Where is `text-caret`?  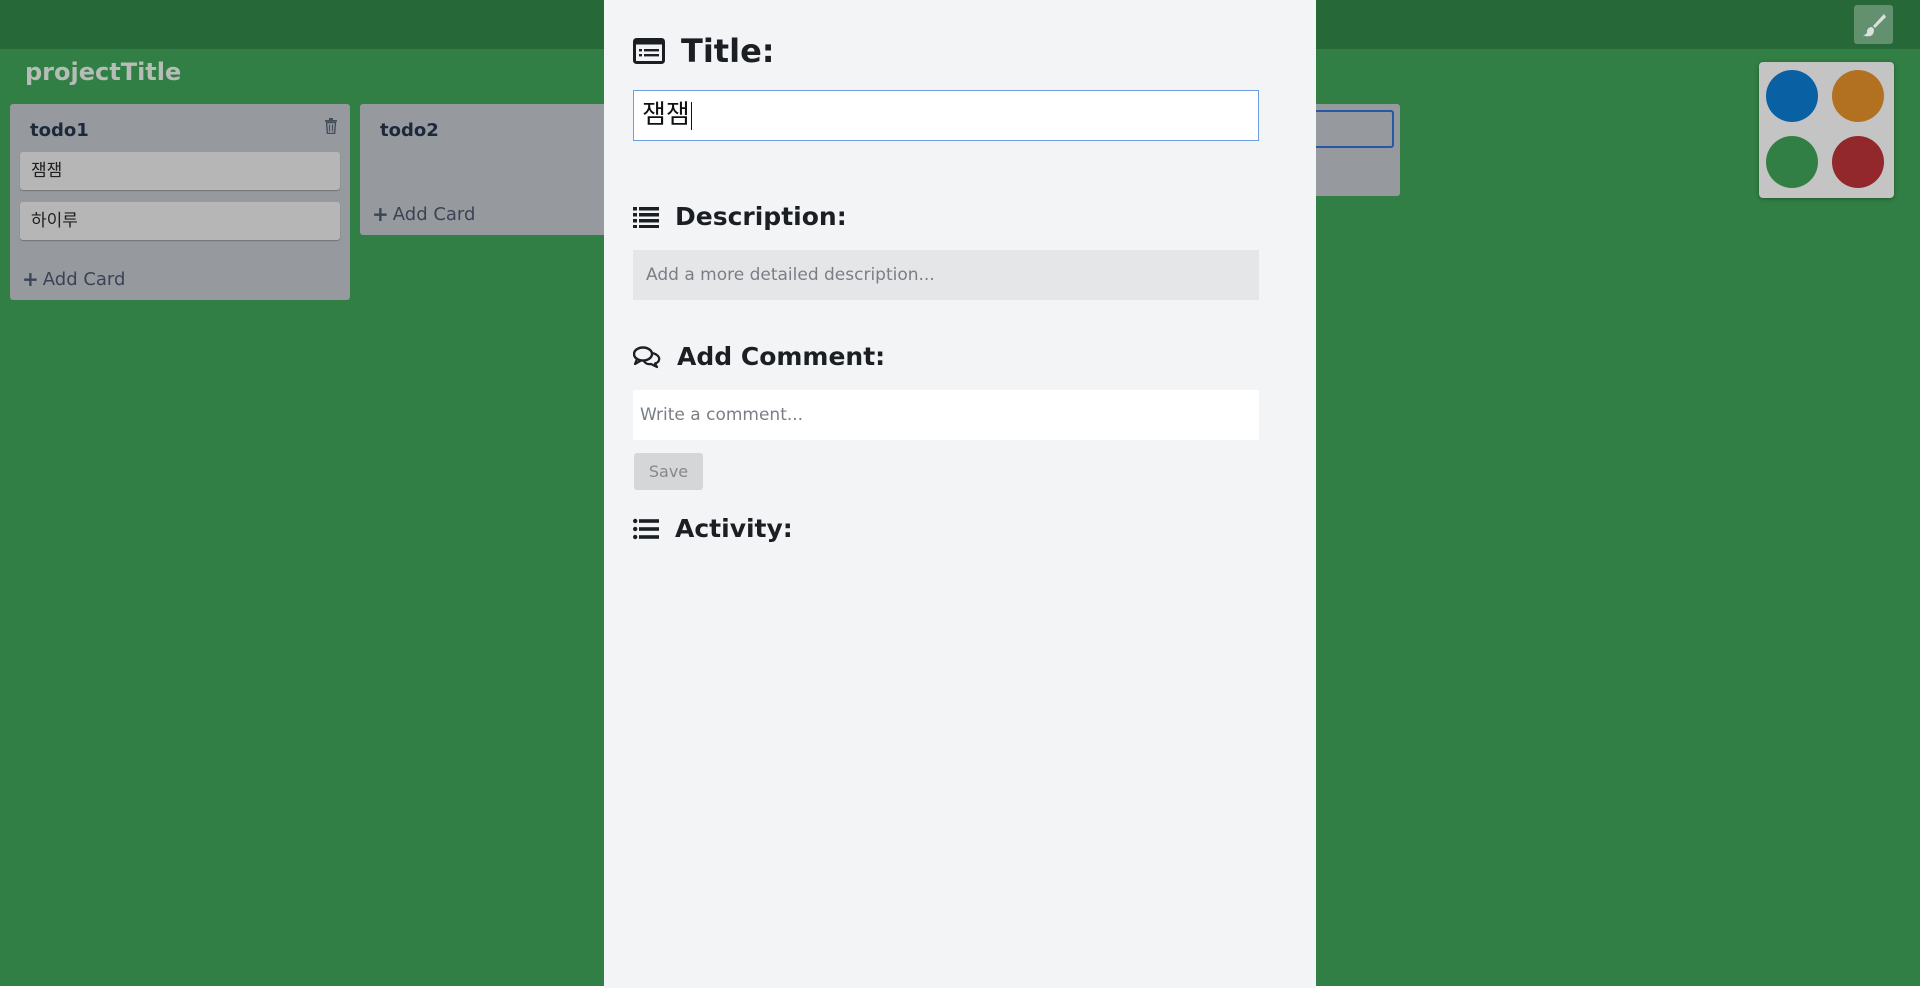
text-caret is located at coordinates (691, 115).